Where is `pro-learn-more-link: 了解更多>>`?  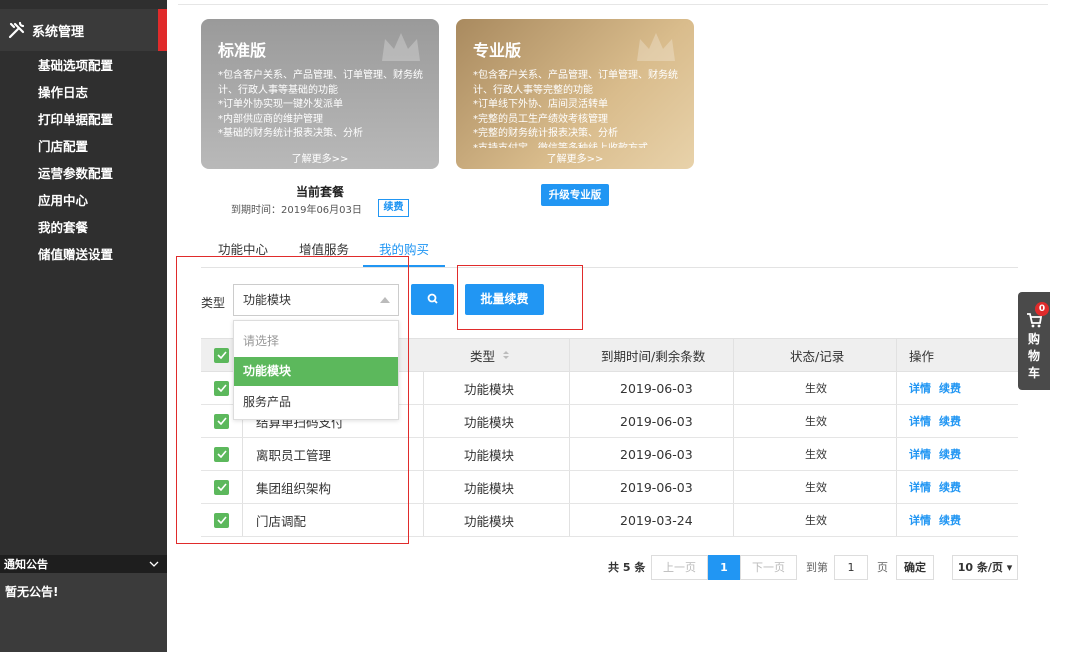 pro-learn-more-link: 了解更多>> is located at coordinates (575, 157).